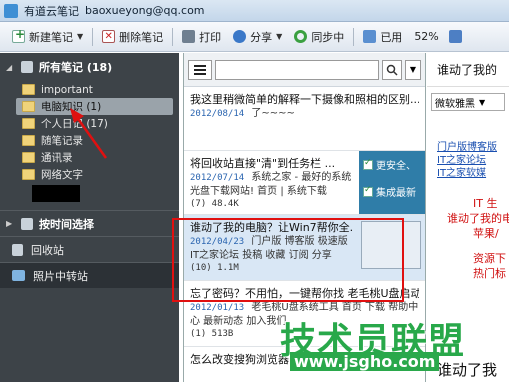  I want to click on sidebar-trash: 回收站, so click(89, 249).